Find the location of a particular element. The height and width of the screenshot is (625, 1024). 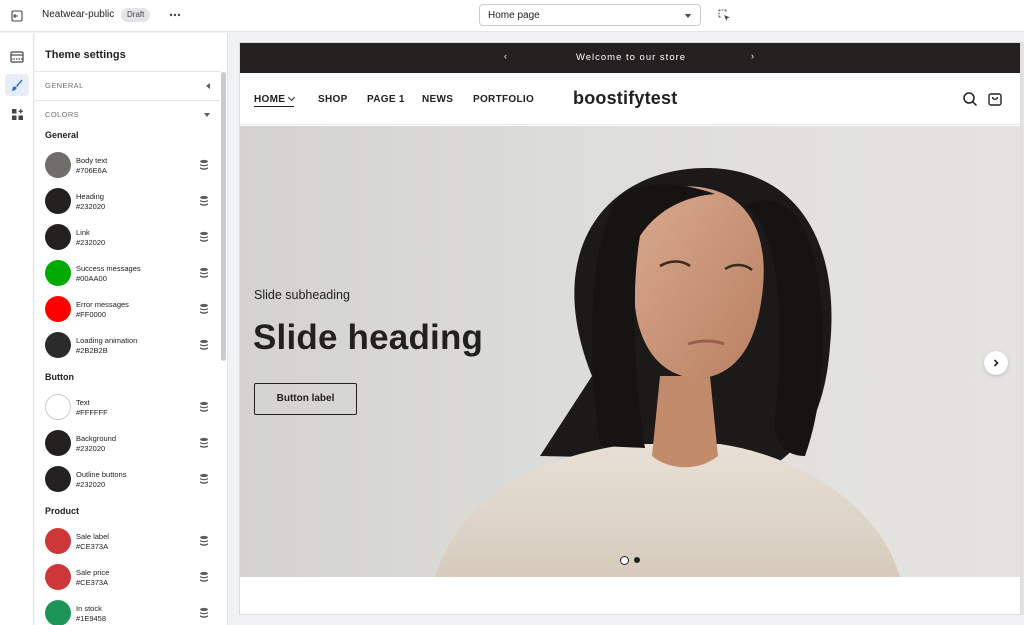

nav-page-1: PAGE 1 is located at coordinates (386, 99).